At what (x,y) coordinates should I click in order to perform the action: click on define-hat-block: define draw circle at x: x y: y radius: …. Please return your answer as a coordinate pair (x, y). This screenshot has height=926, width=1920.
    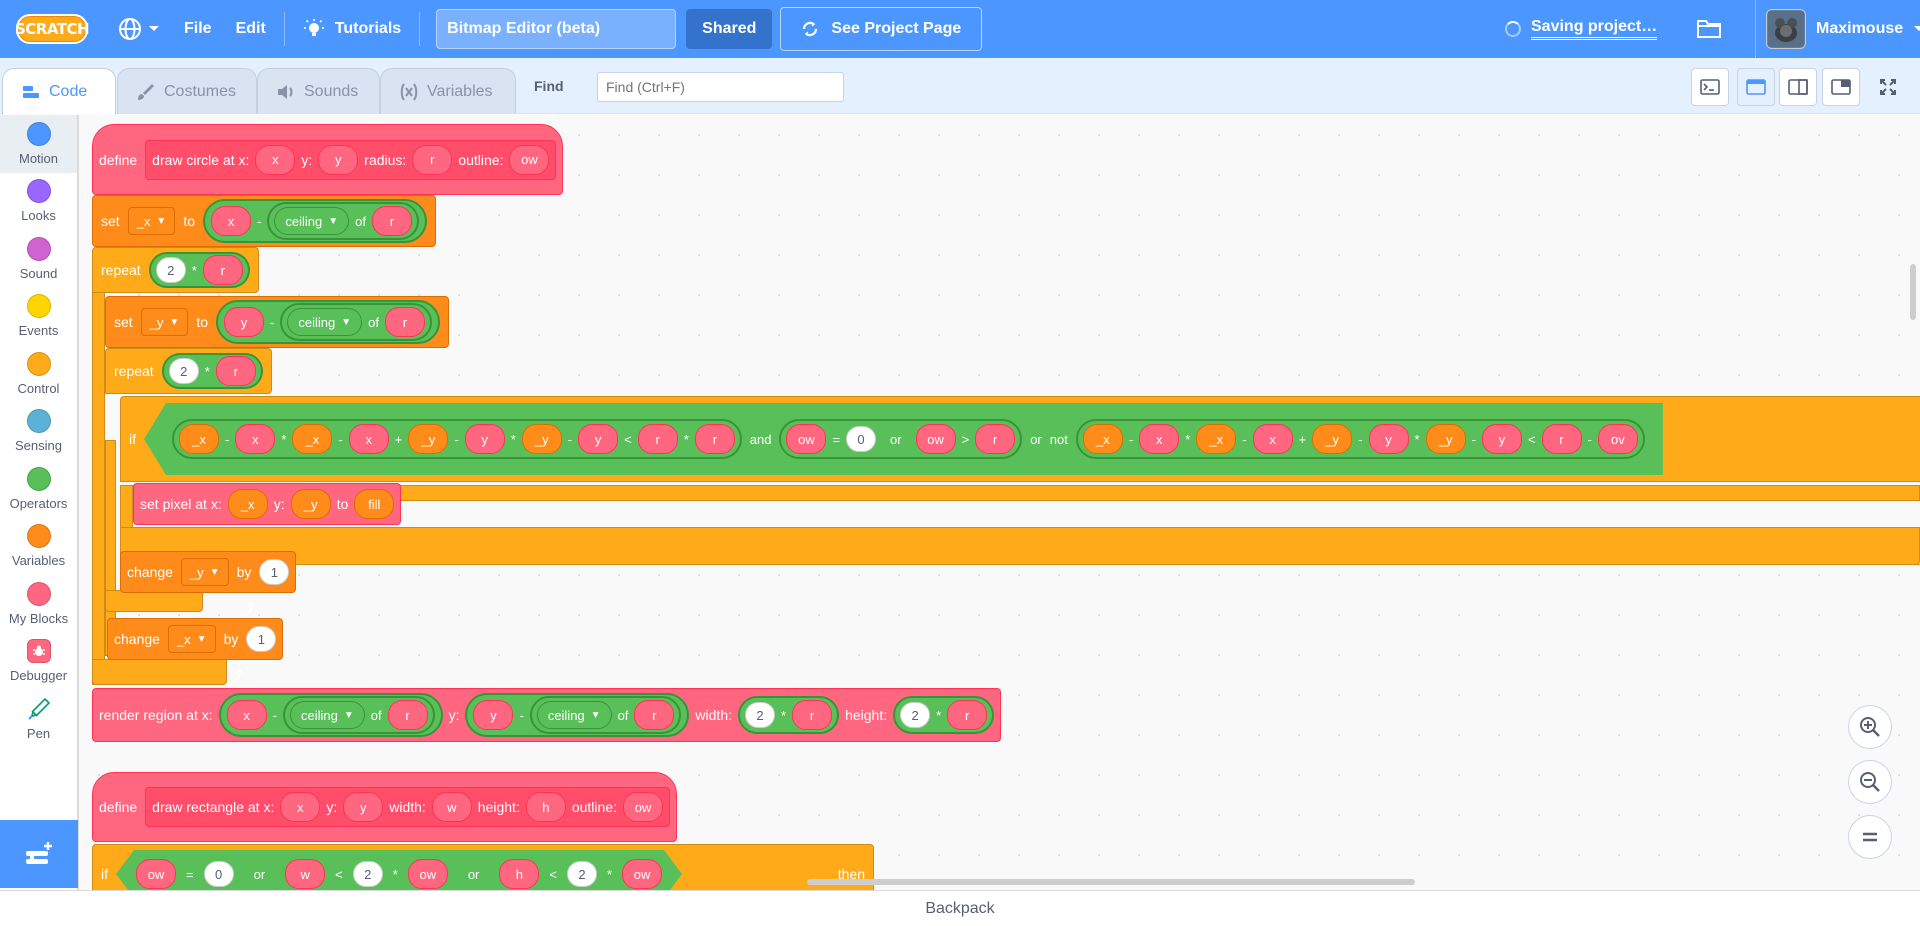
    Looking at the image, I should click on (328, 159).